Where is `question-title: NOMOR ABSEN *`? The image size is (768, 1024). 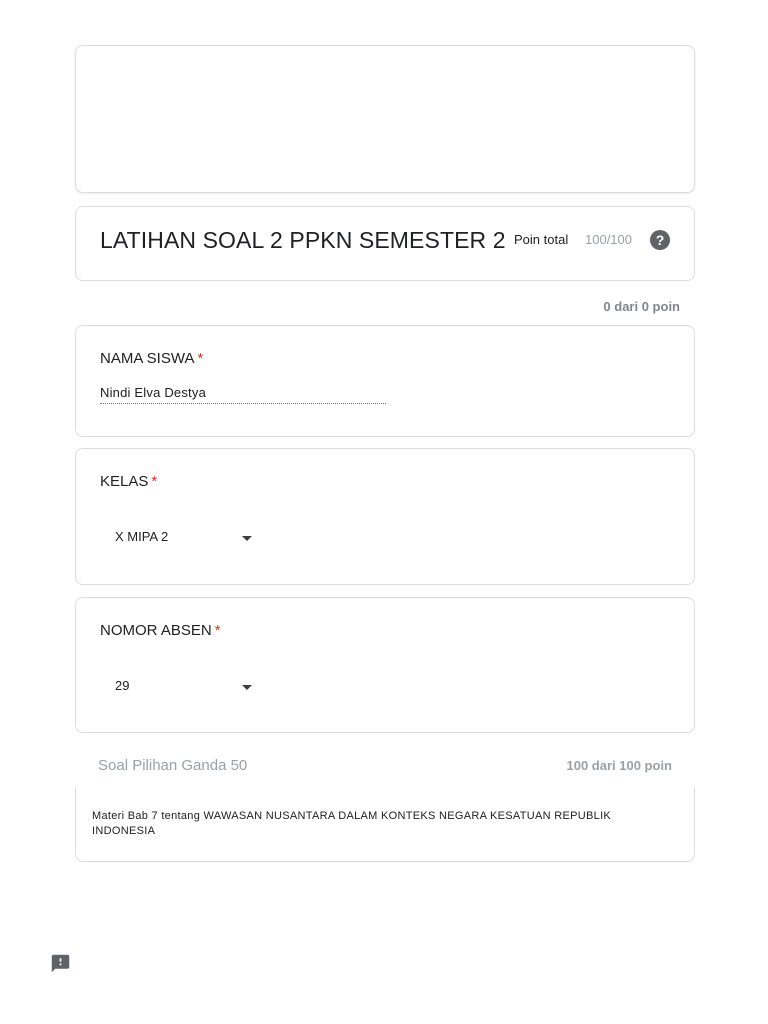 question-title: NOMOR ABSEN * is located at coordinates (160, 630).